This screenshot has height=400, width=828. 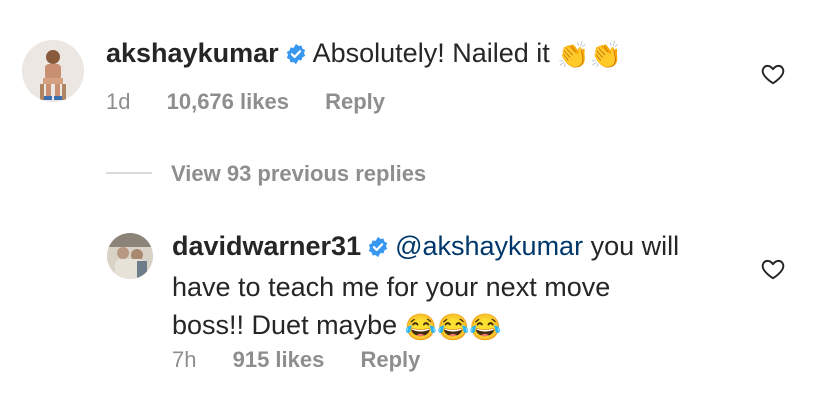 What do you see at coordinates (453, 327) in the screenshot?
I see `laughing-tears-emoji: 😂😂😂` at bounding box center [453, 327].